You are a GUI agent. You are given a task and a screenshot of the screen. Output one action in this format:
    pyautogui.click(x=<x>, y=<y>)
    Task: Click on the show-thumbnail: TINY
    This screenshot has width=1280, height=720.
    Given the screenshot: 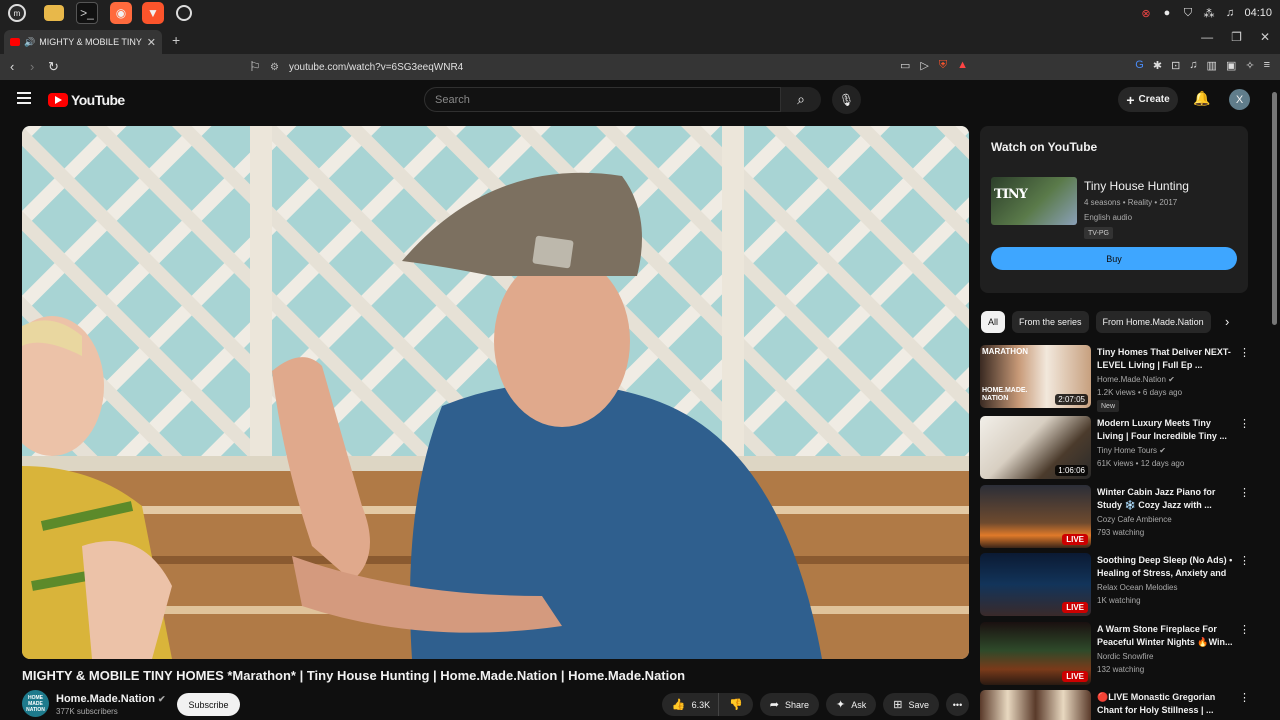 What is the action you would take?
    pyautogui.click(x=1034, y=201)
    